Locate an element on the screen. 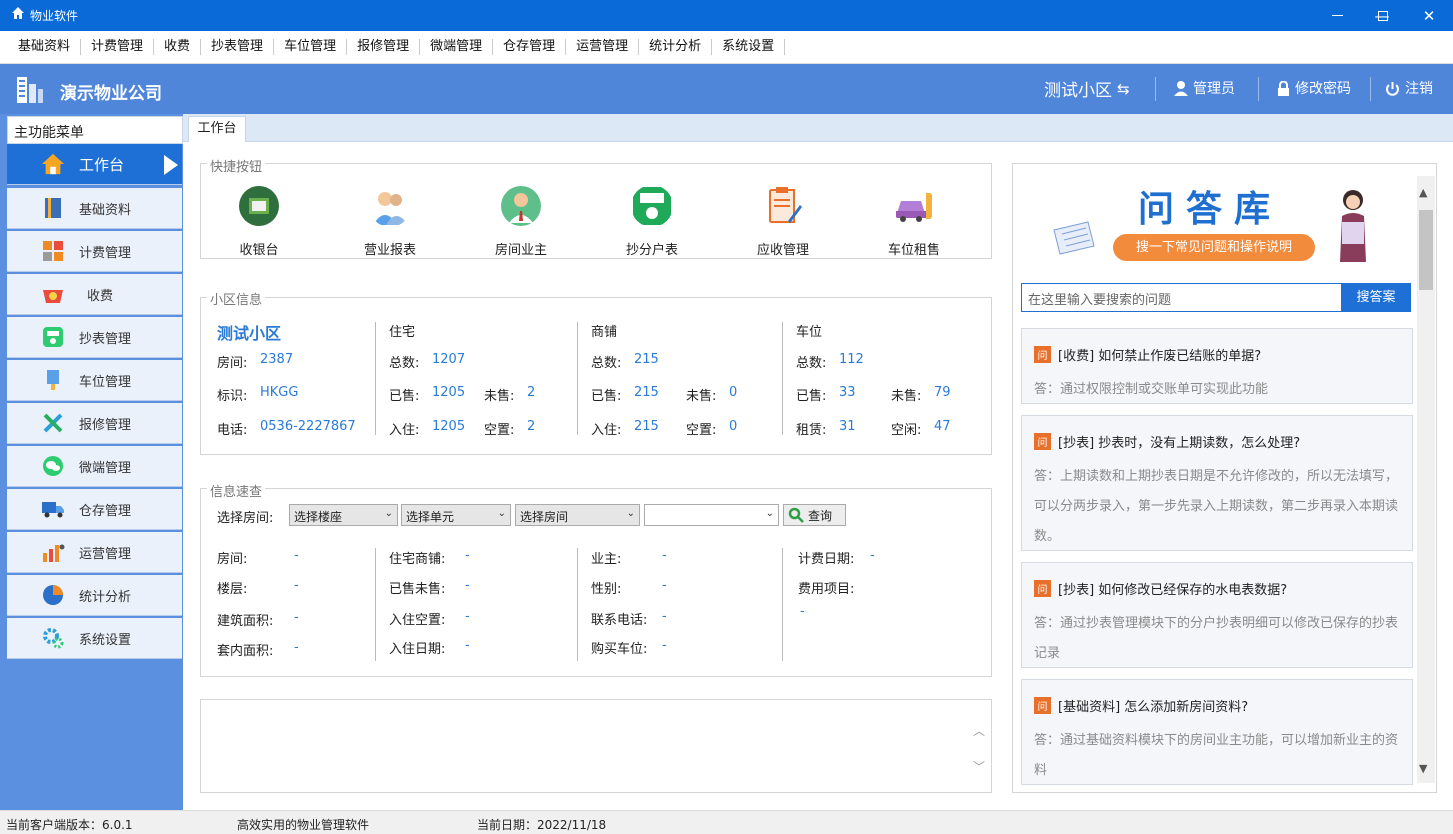  document-illustration-icon is located at coordinates (1074, 239).